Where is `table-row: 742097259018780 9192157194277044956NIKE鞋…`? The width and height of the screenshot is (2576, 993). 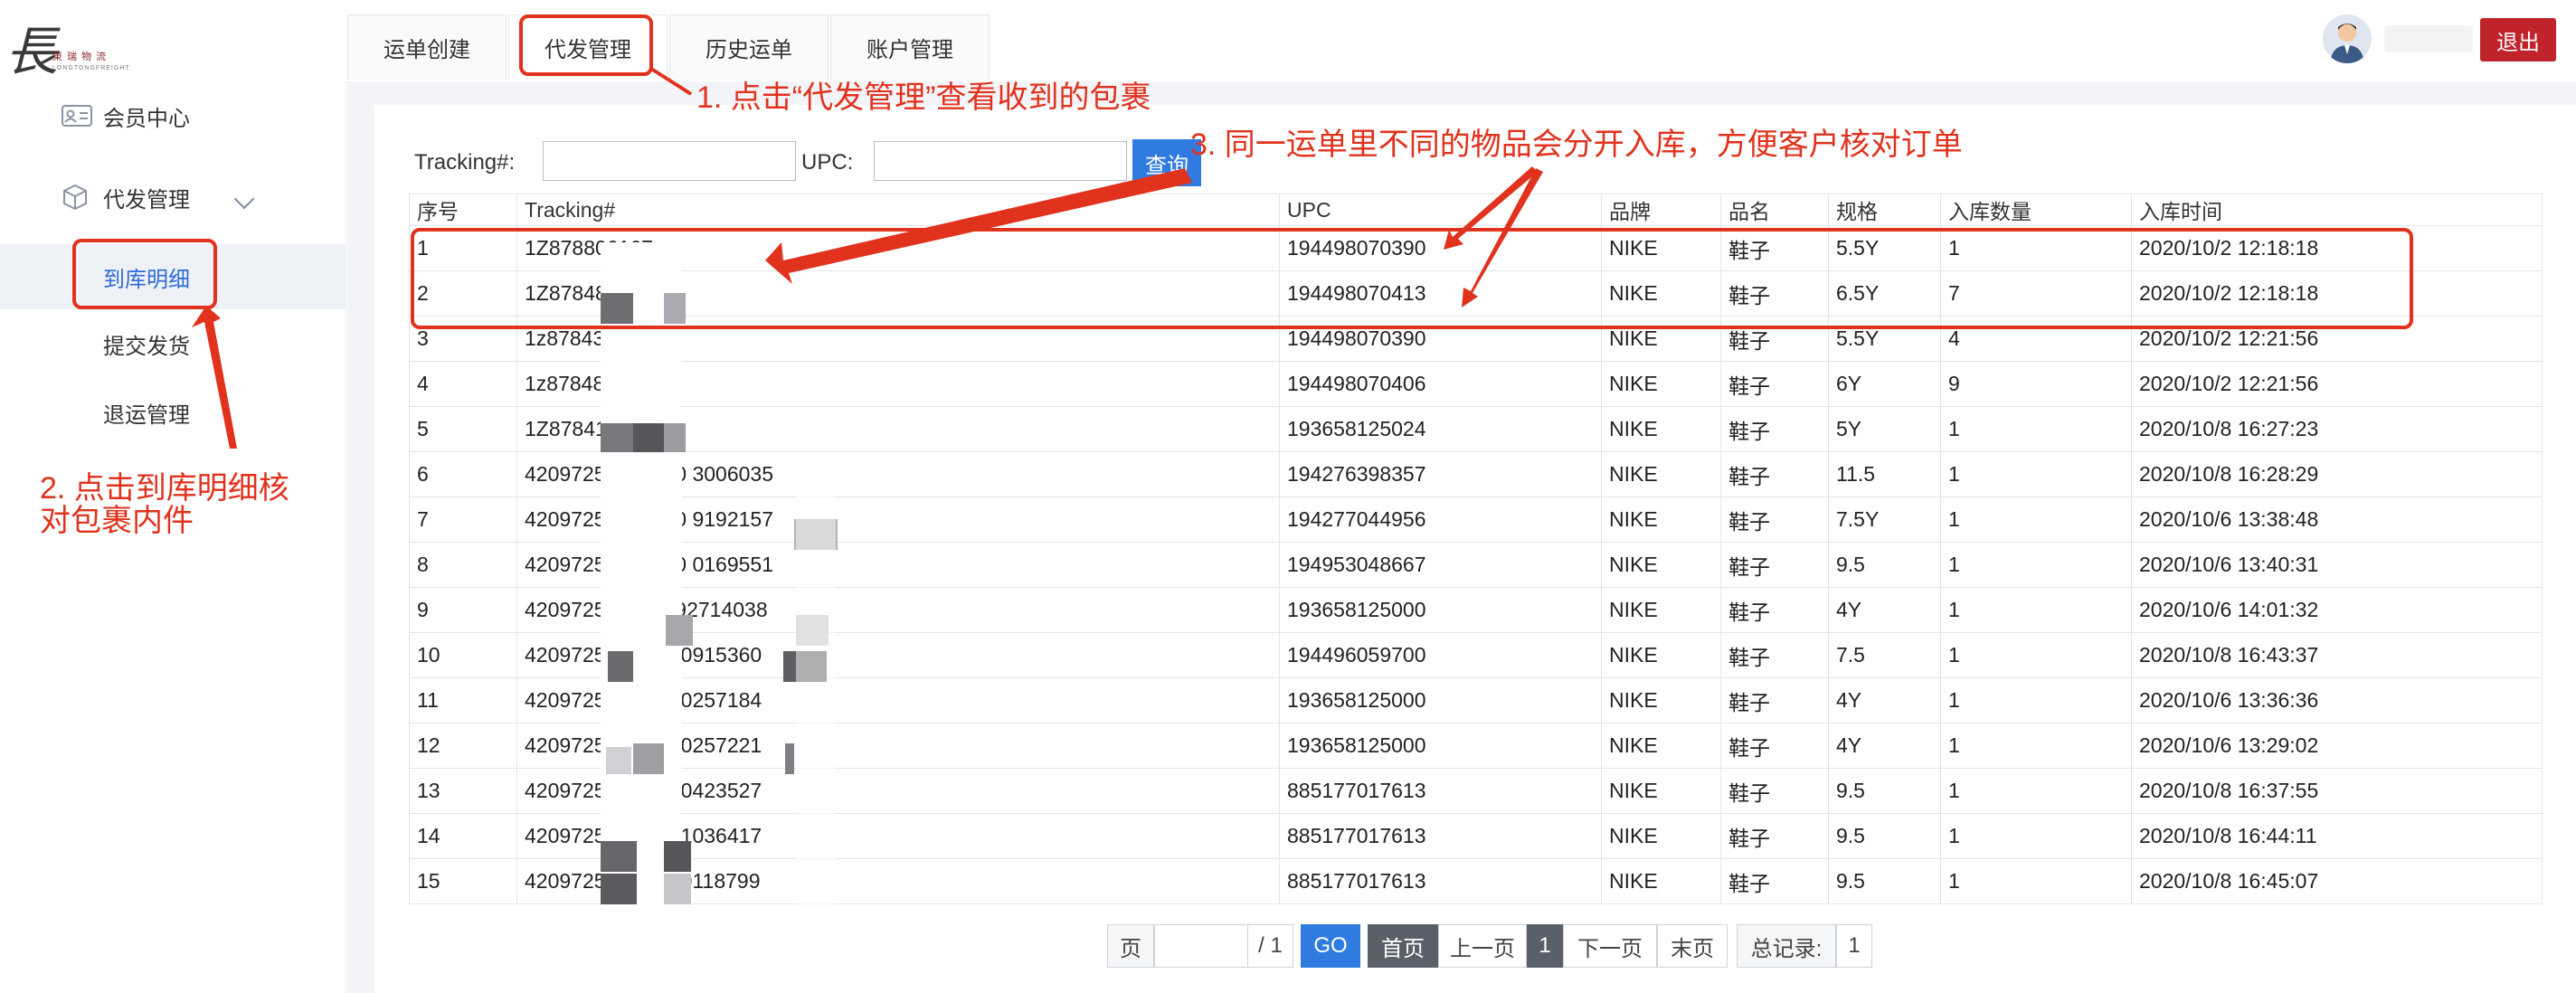
table-row: 742097259018780 9192157194277044956NIKE鞋… is located at coordinates (1476, 519).